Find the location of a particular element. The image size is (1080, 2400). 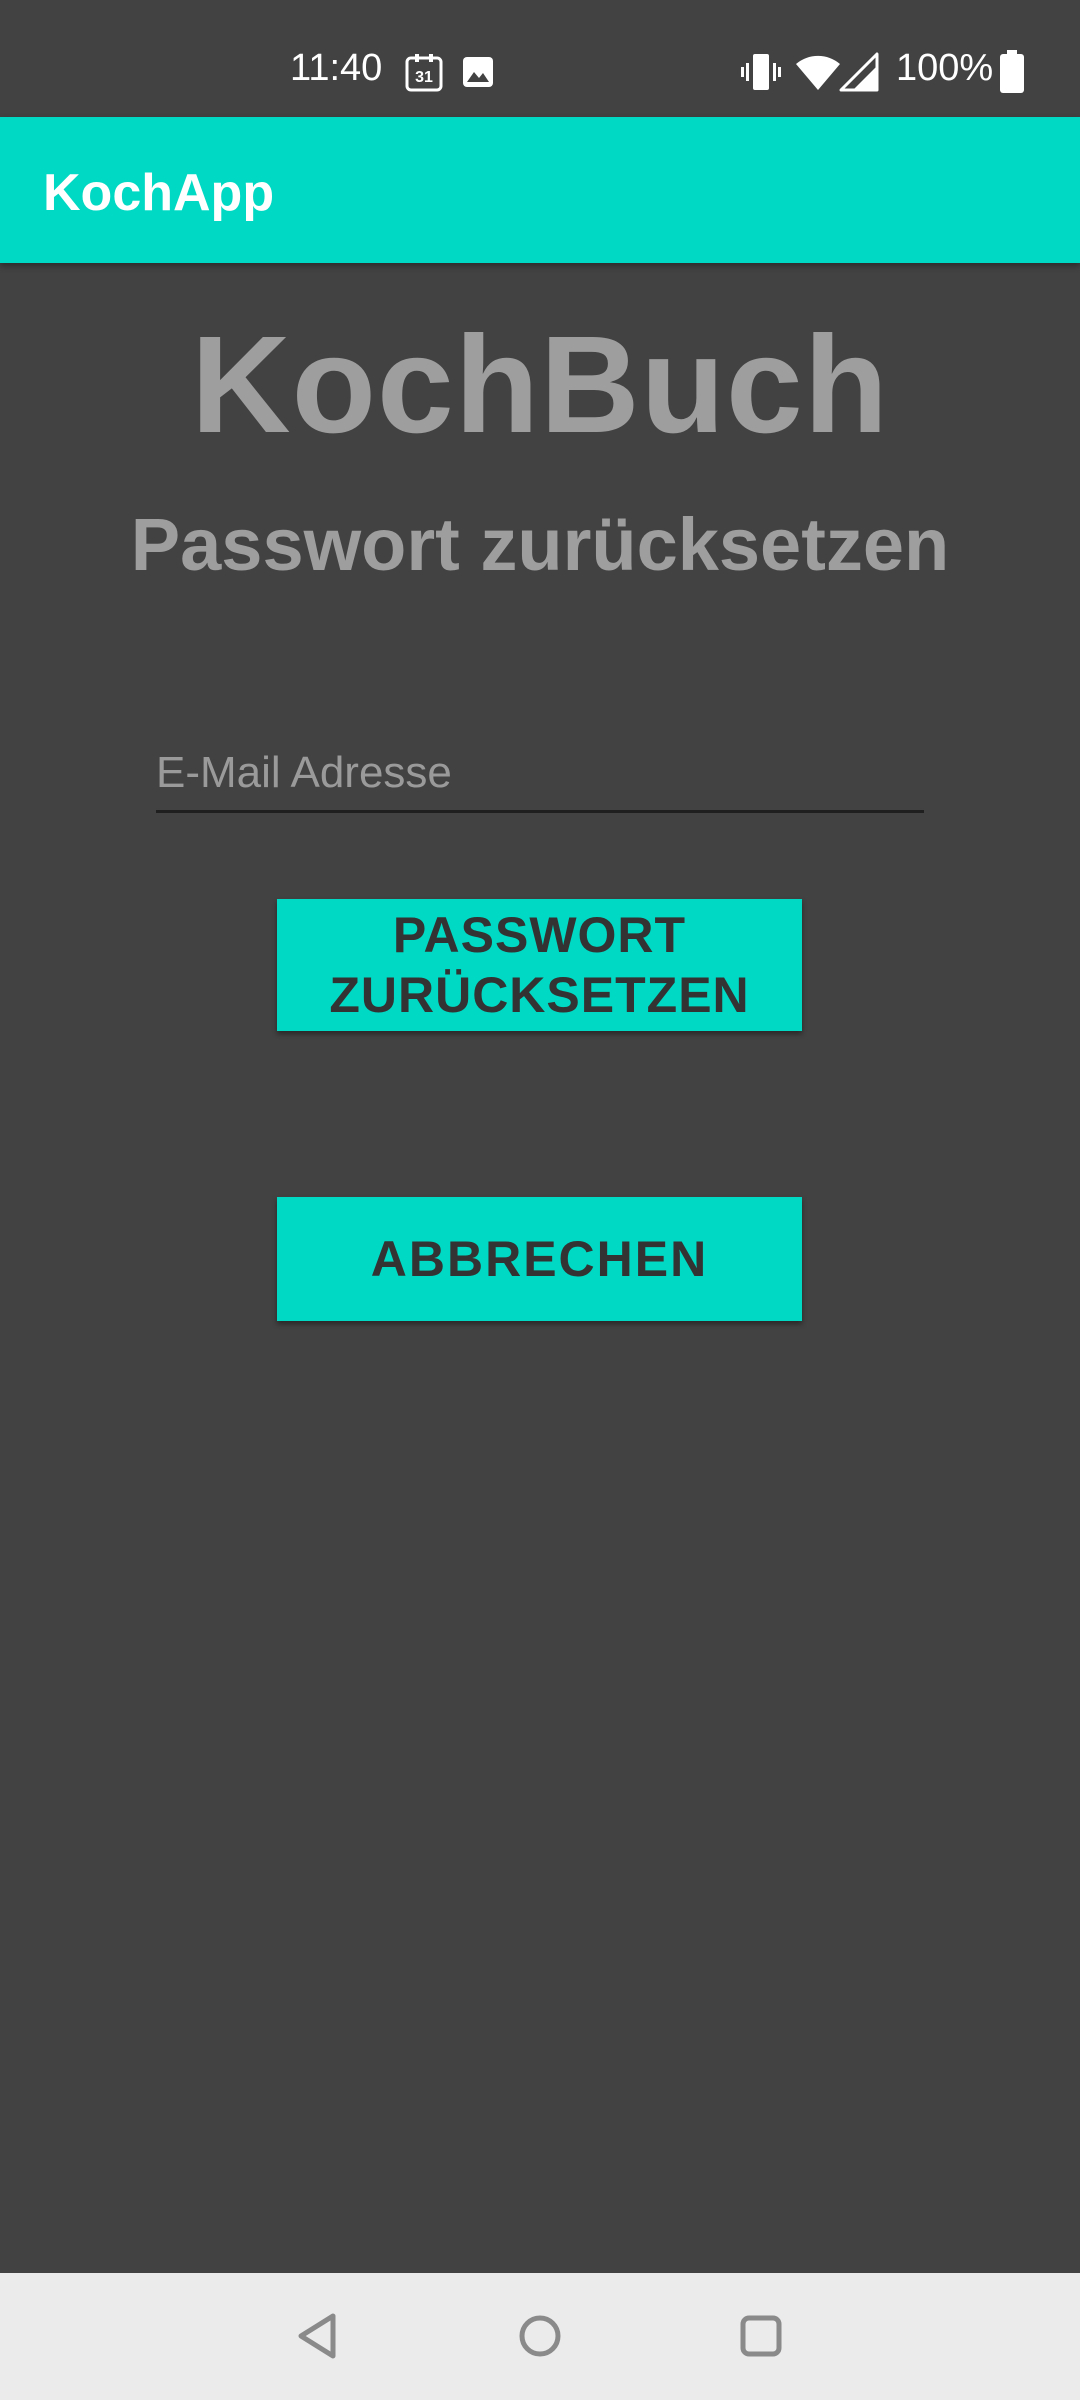

page-title: KochBuch is located at coordinates (540, 385).